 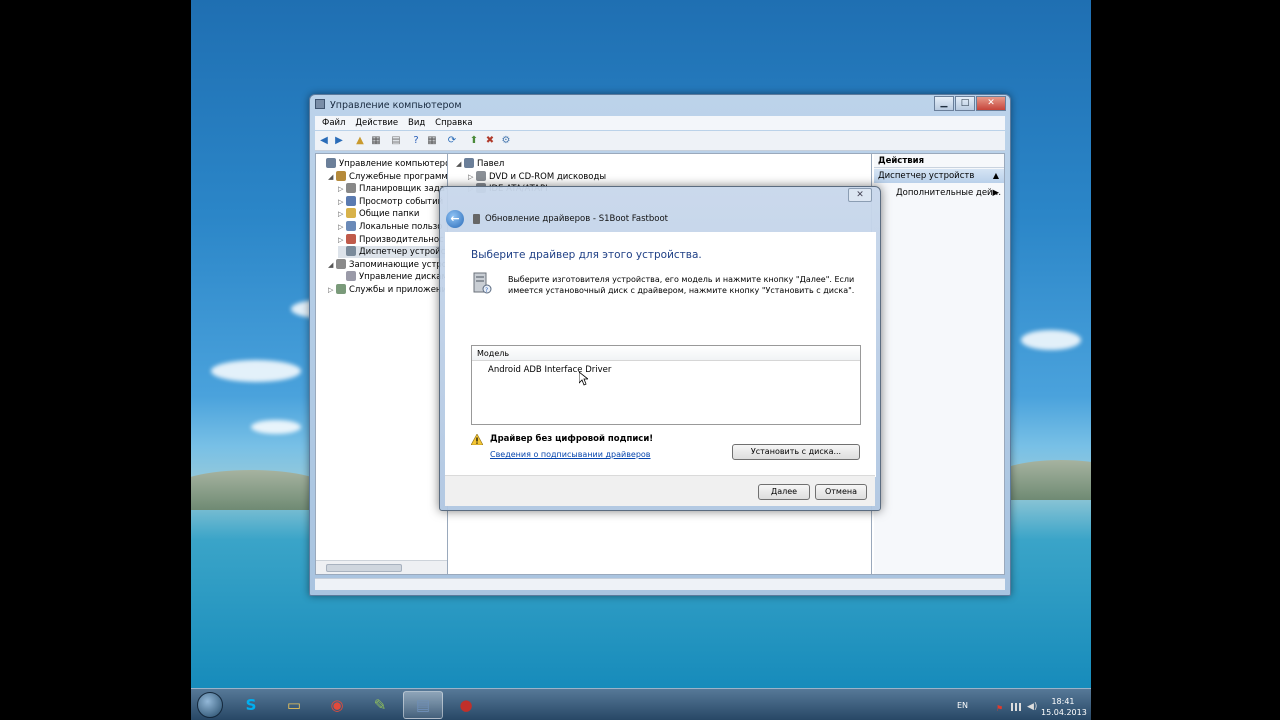 I want to click on model-list: Модель Android ADB Interface Driver, so click(x=666, y=385).